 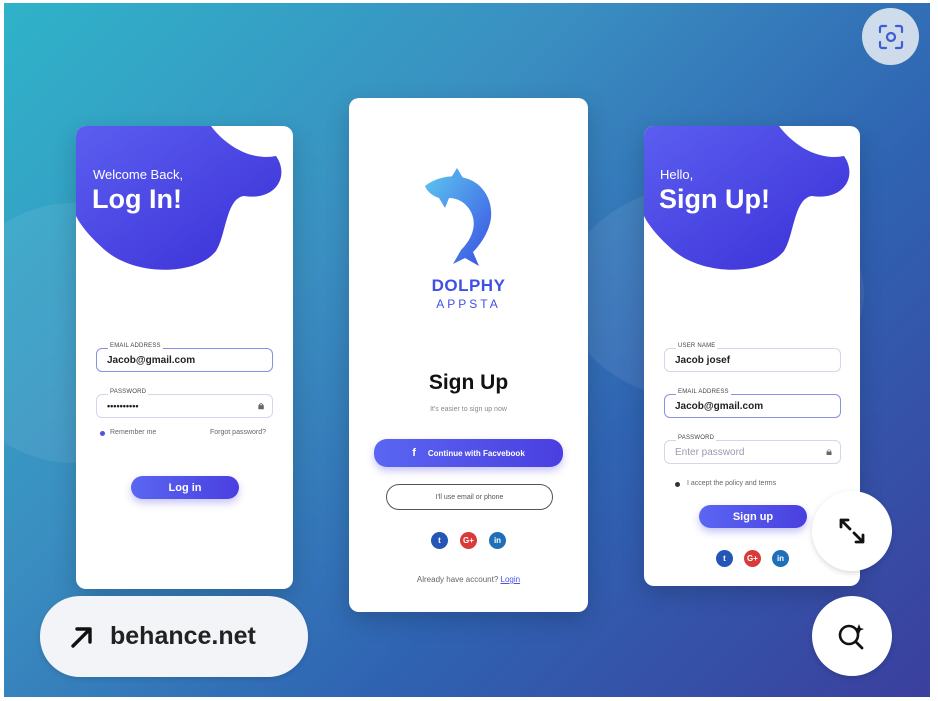 I want to click on facebook-icon: f, so click(x=414, y=453).